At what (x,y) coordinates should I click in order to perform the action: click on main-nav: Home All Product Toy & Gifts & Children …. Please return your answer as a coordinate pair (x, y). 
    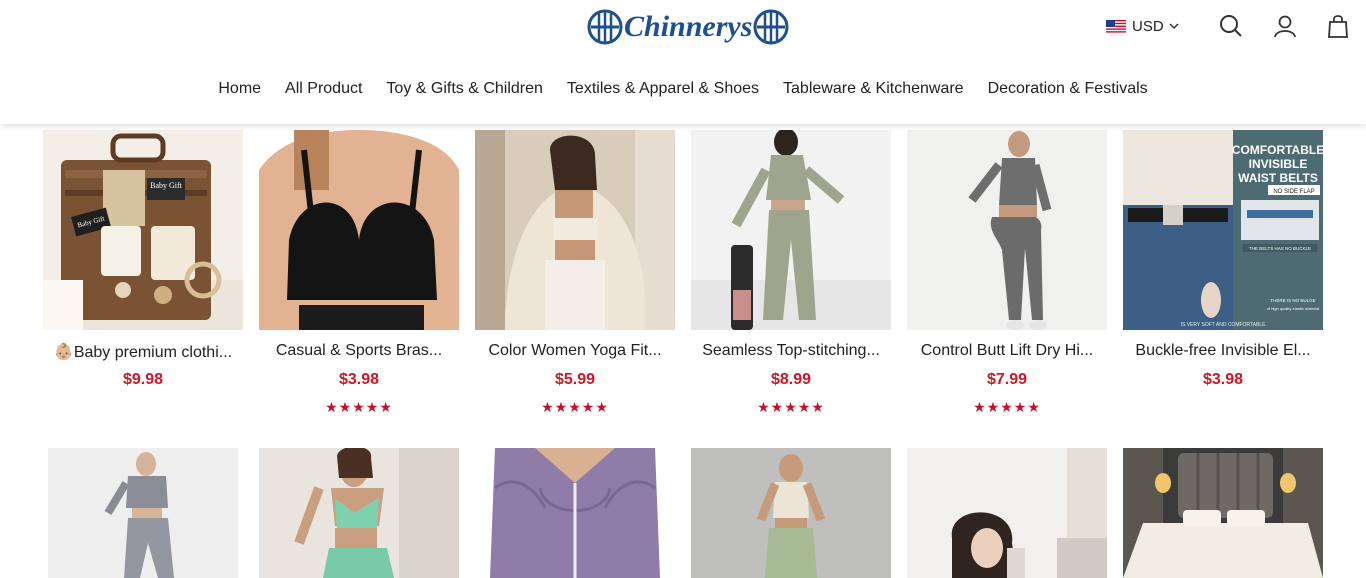
    Looking at the image, I should click on (683, 89).